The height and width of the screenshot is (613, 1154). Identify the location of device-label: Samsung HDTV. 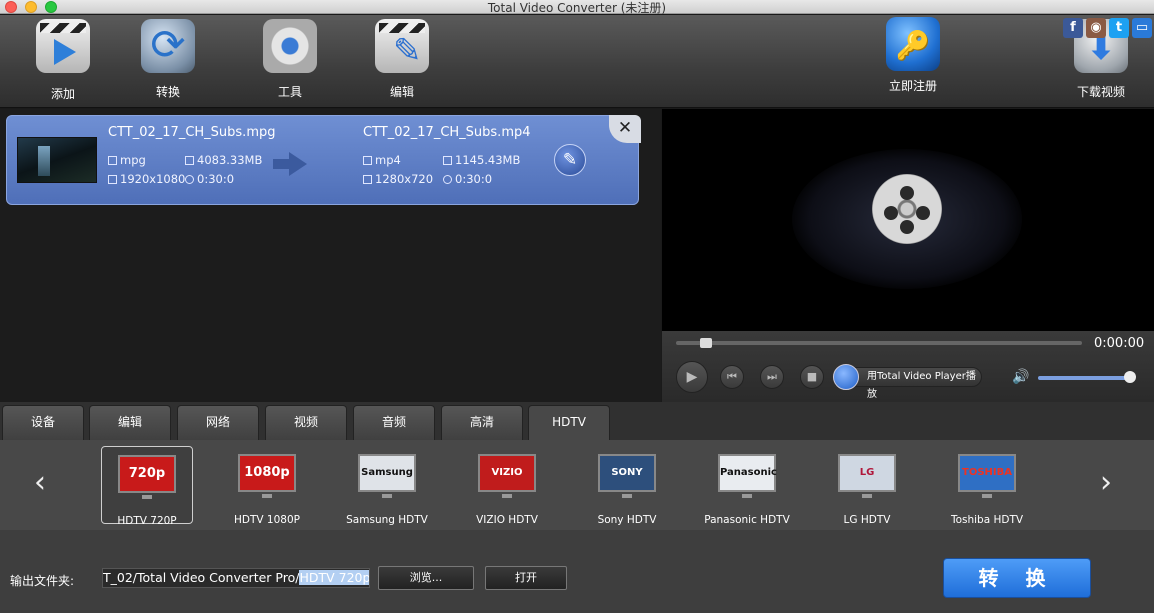
(387, 520).